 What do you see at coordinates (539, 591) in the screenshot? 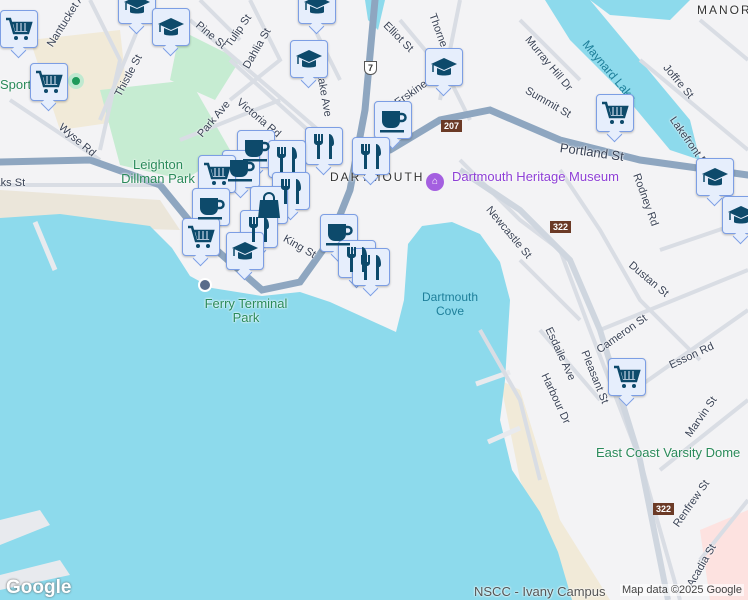
I see `campus-label: NSCC - Ivany Campus` at bounding box center [539, 591].